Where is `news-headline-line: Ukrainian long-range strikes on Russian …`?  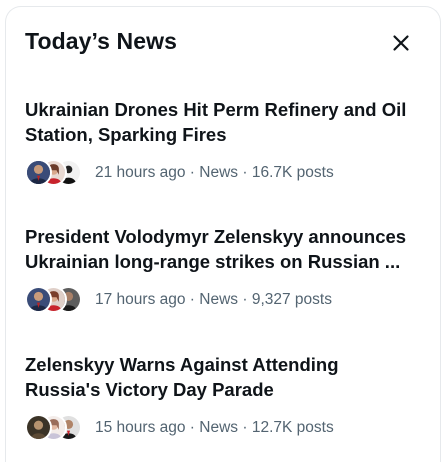
news-headline-line: Ukrainian long-range strikes on Russian … is located at coordinates (213, 261).